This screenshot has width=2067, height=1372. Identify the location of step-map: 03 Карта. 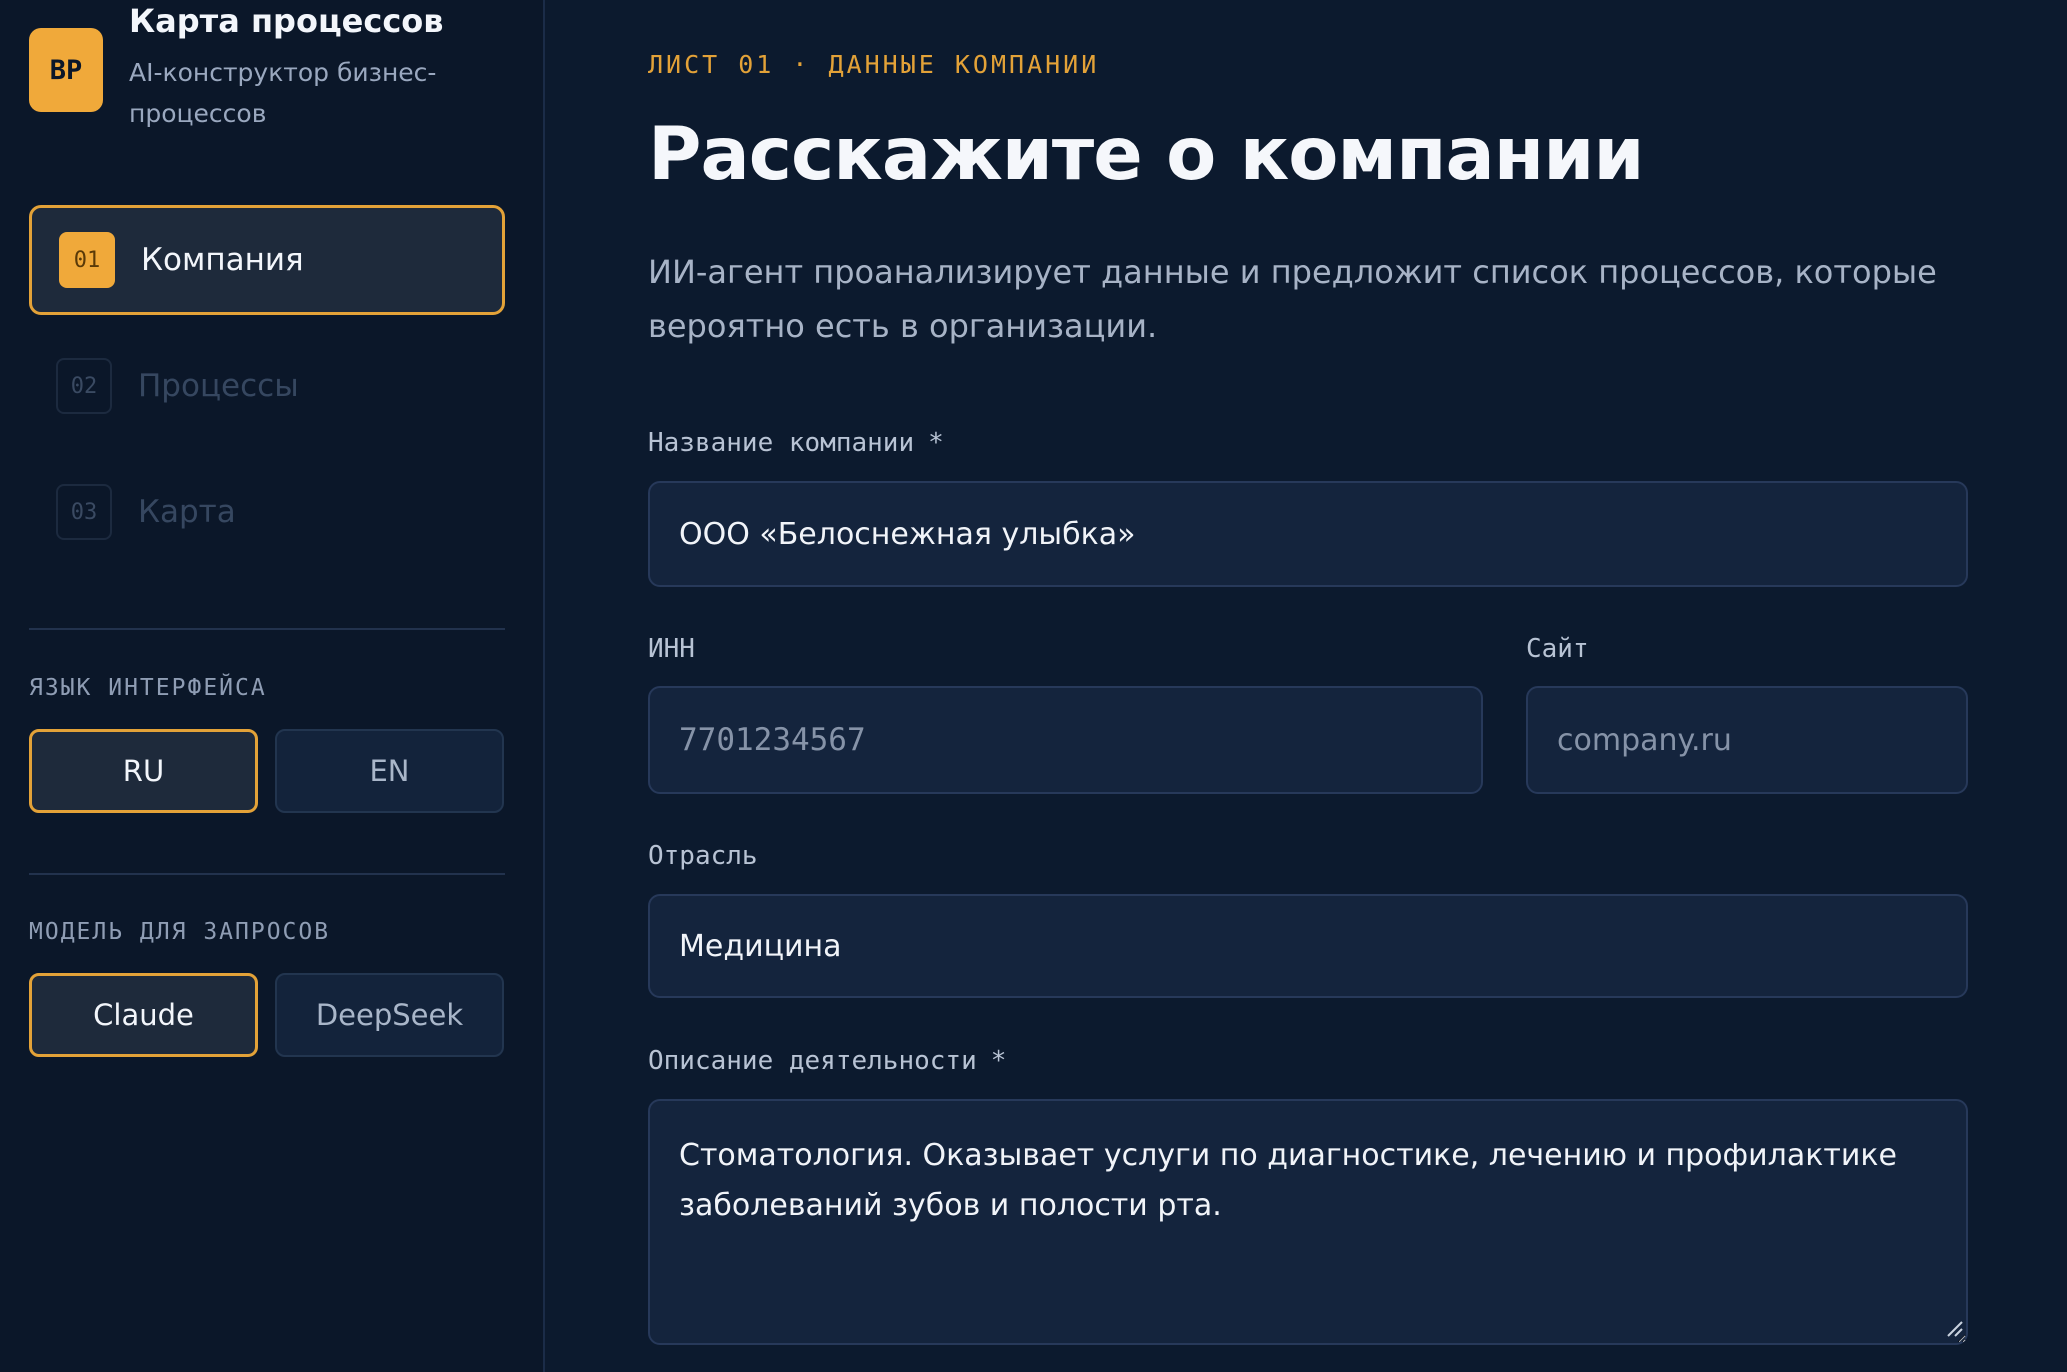
(267, 512).